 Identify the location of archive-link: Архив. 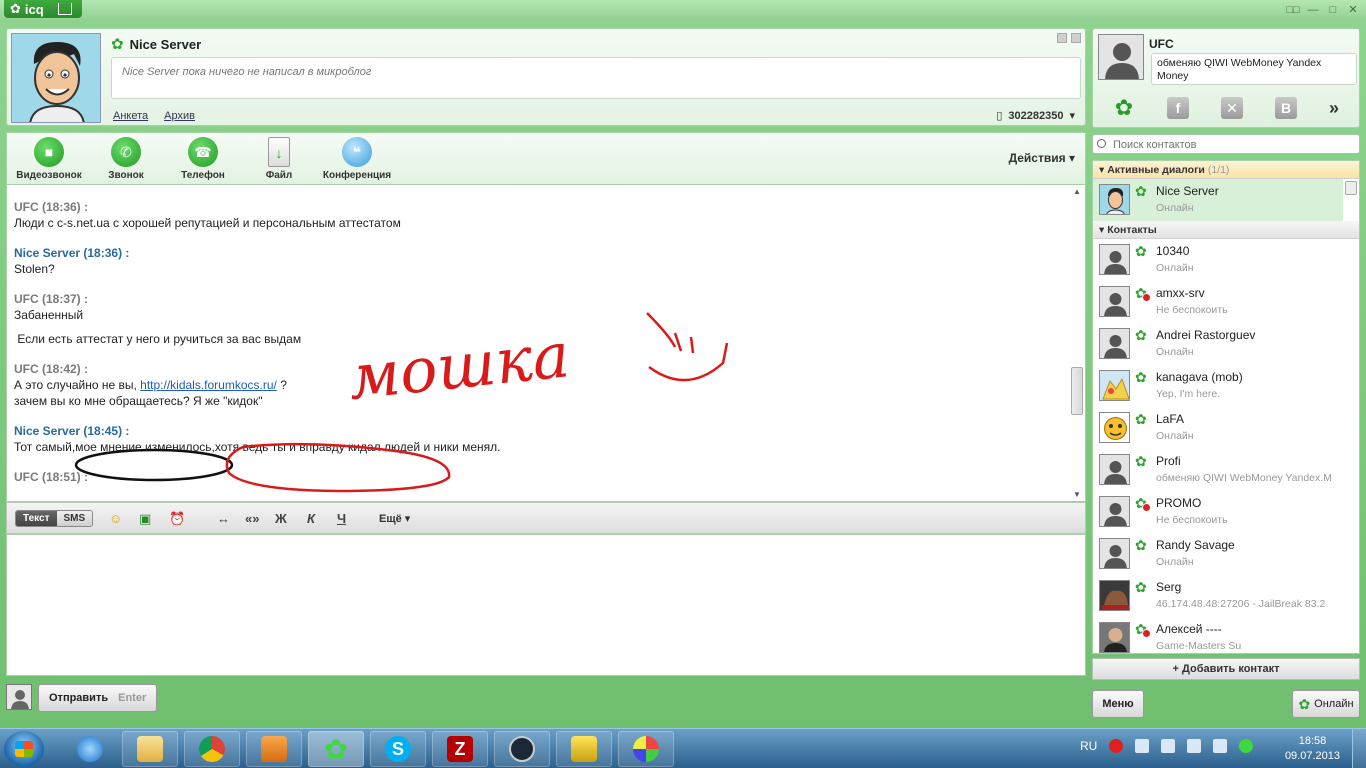
(179, 116).